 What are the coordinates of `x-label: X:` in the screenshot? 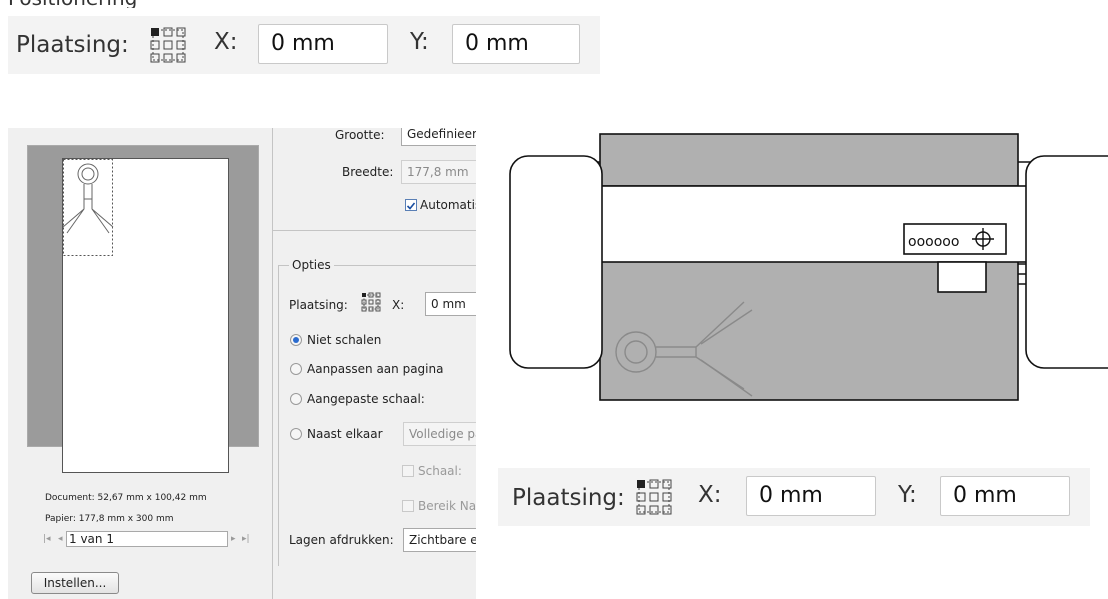 It's located at (226, 42).